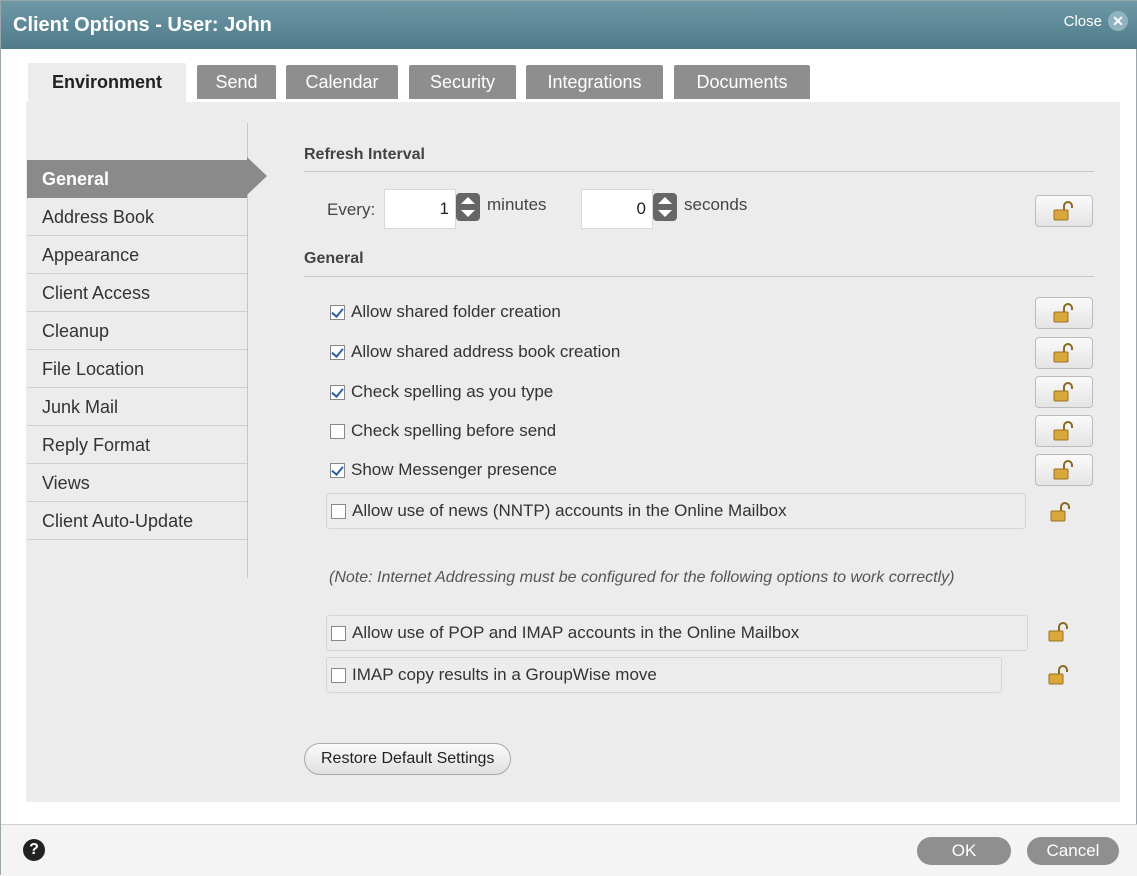  Describe the element at coordinates (34, 850) in the screenshot. I see `help-icon: ?` at that location.